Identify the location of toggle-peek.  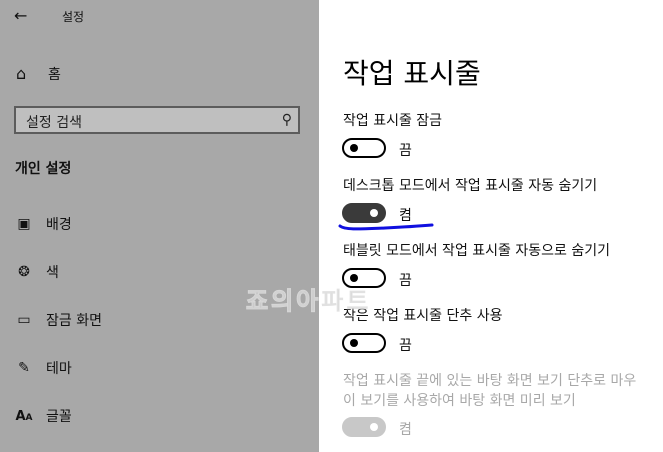
(364, 427).